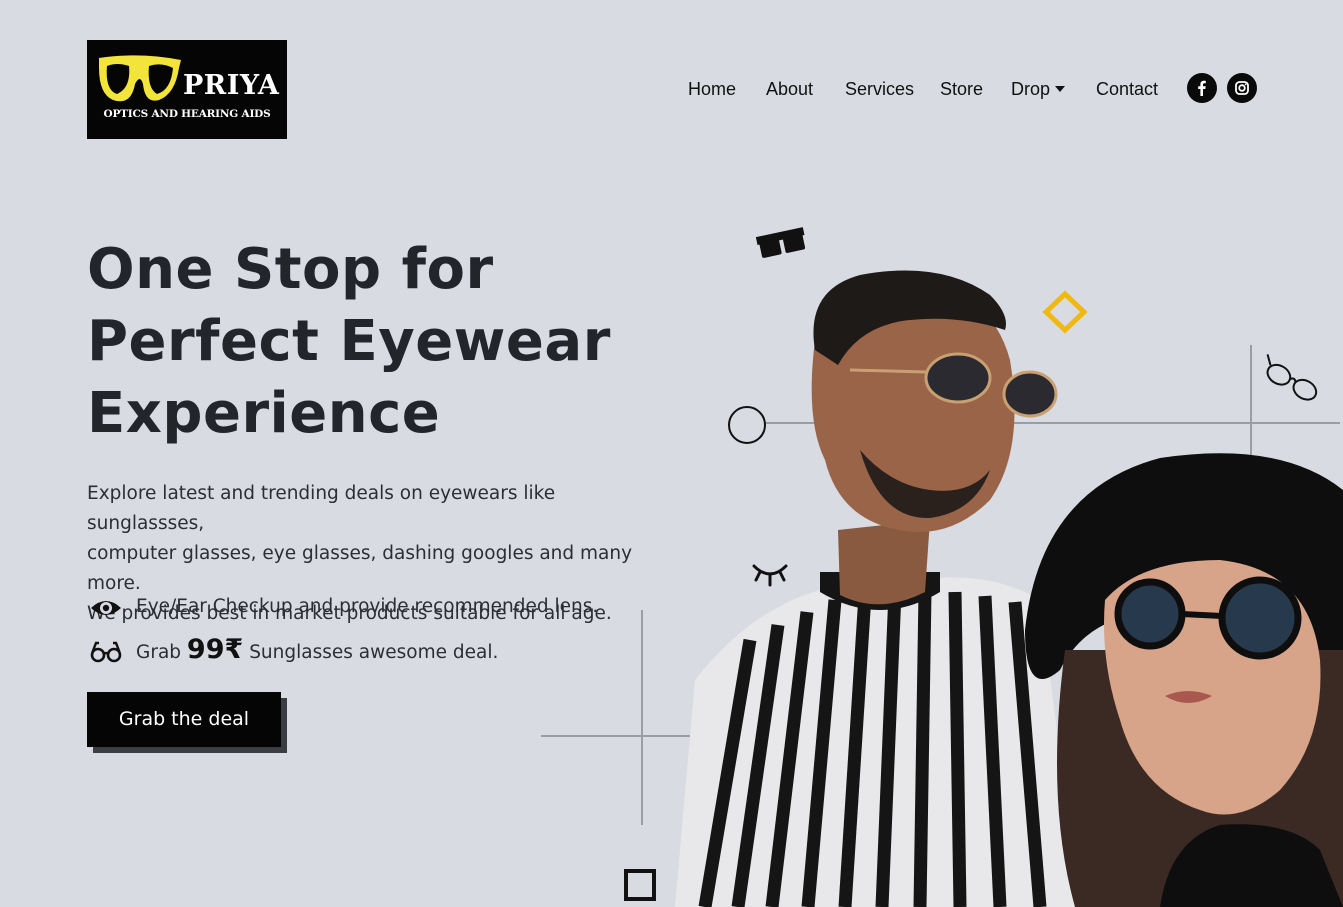  I want to click on facebook-link, so click(1202, 88).